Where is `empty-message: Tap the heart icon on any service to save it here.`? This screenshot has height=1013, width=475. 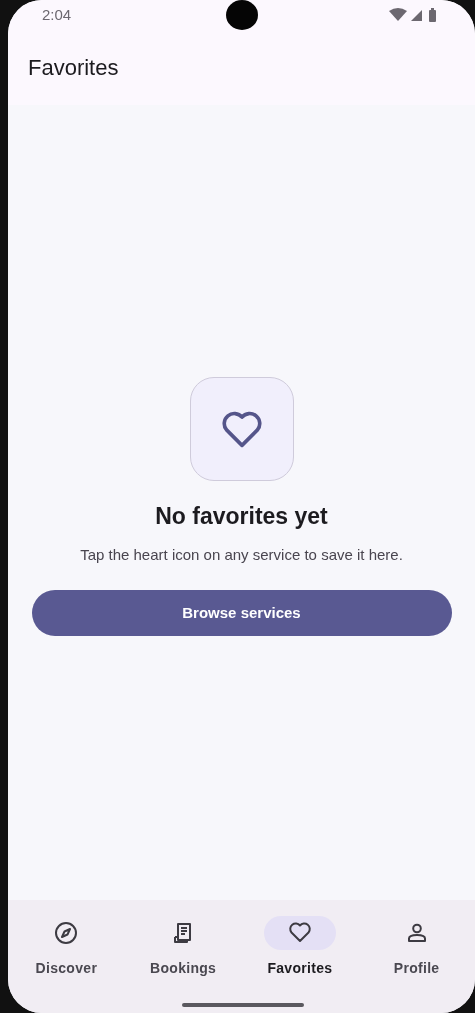
empty-message: Tap the heart icon on any service to save it here. is located at coordinates (241, 554).